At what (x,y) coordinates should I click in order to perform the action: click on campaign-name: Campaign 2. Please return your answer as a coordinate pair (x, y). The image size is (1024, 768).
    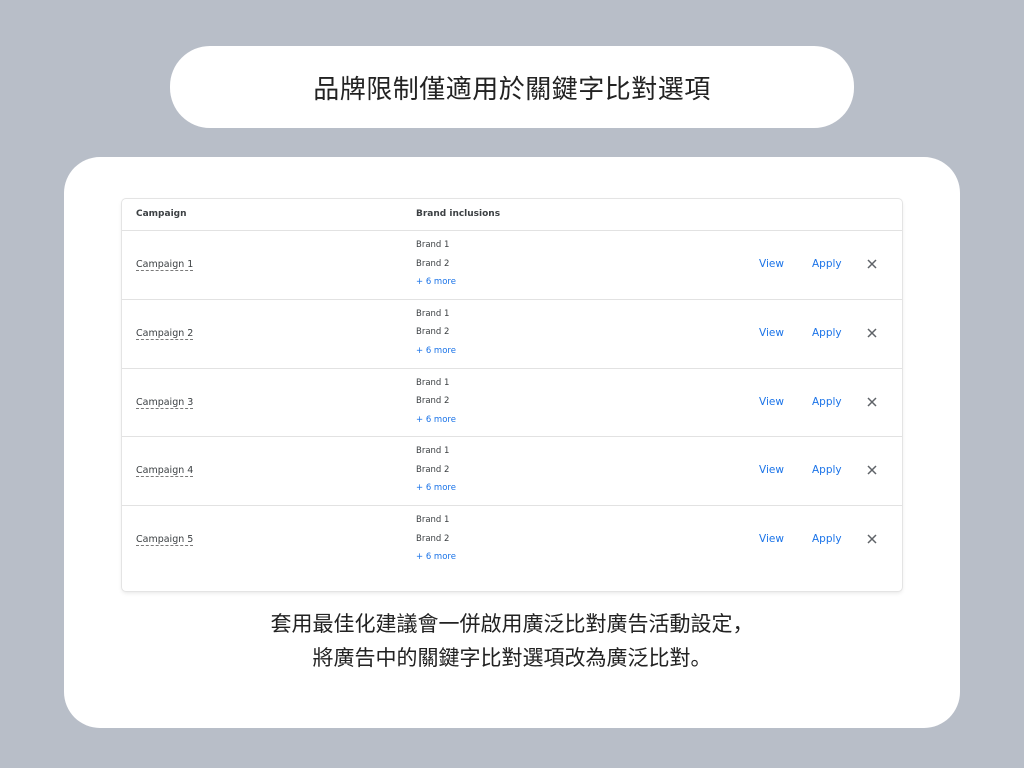
    Looking at the image, I should click on (165, 334).